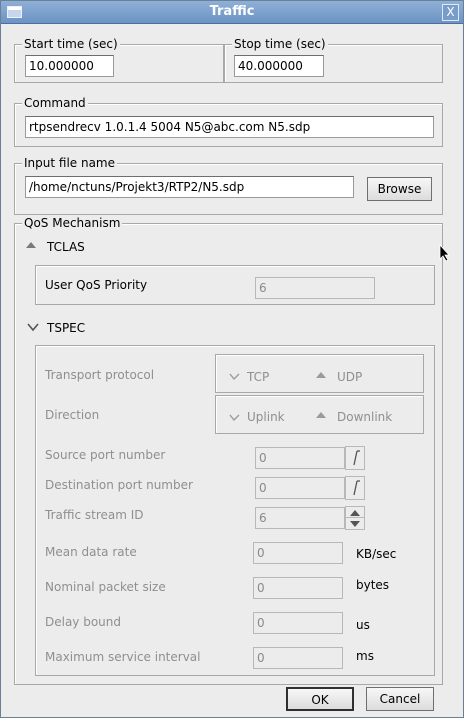 The height and width of the screenshot is (718, 464). I want to click on delay-bound-input: 0, so click(298, 623).